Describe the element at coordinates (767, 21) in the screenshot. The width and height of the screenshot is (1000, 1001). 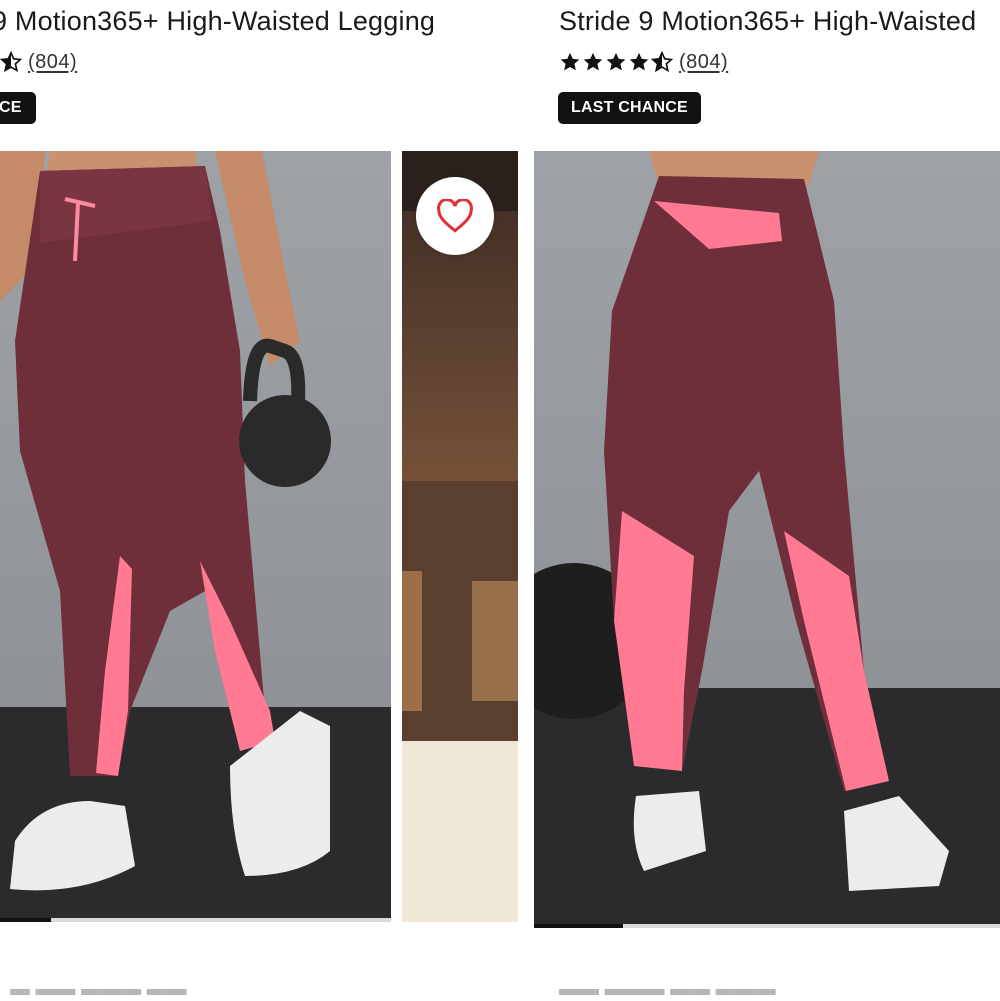
I see `product-title: Stride 9 Motion365+ High-Waisted` at that location.